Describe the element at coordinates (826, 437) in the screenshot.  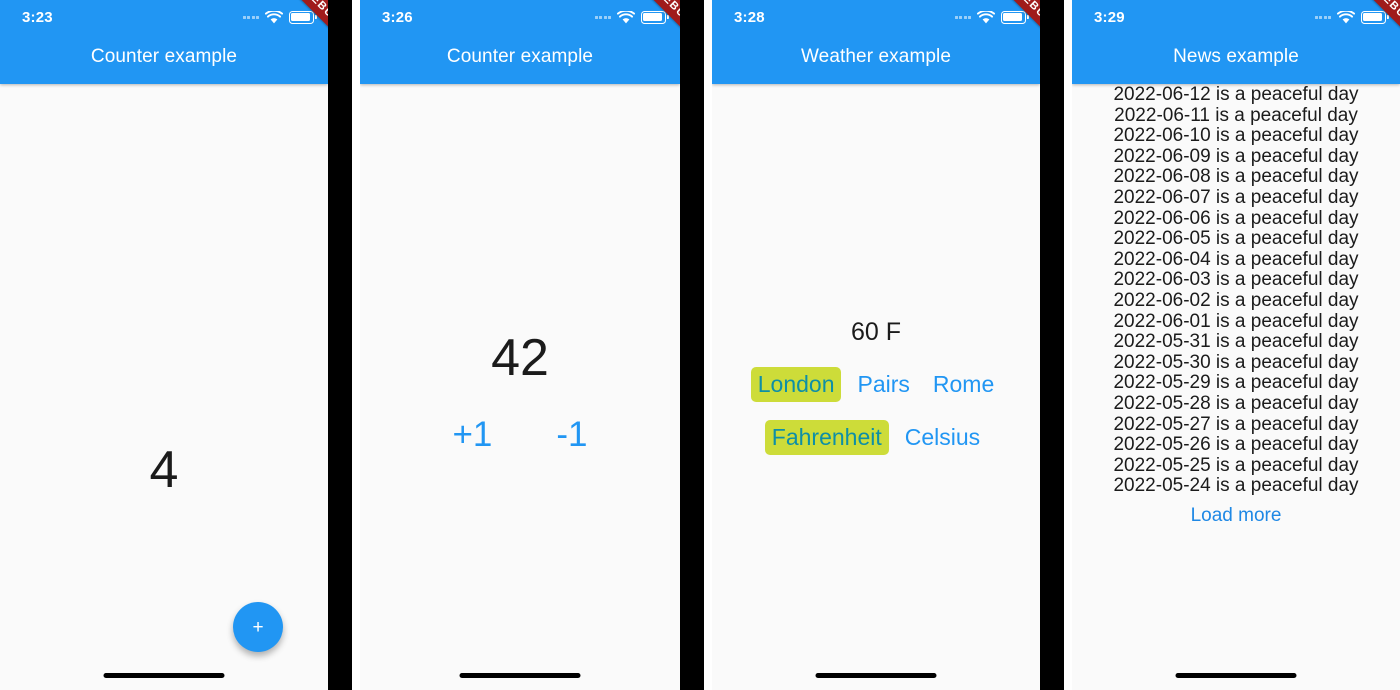
I see `unit-option-fahrenheit: Fahrenheit` at that location.